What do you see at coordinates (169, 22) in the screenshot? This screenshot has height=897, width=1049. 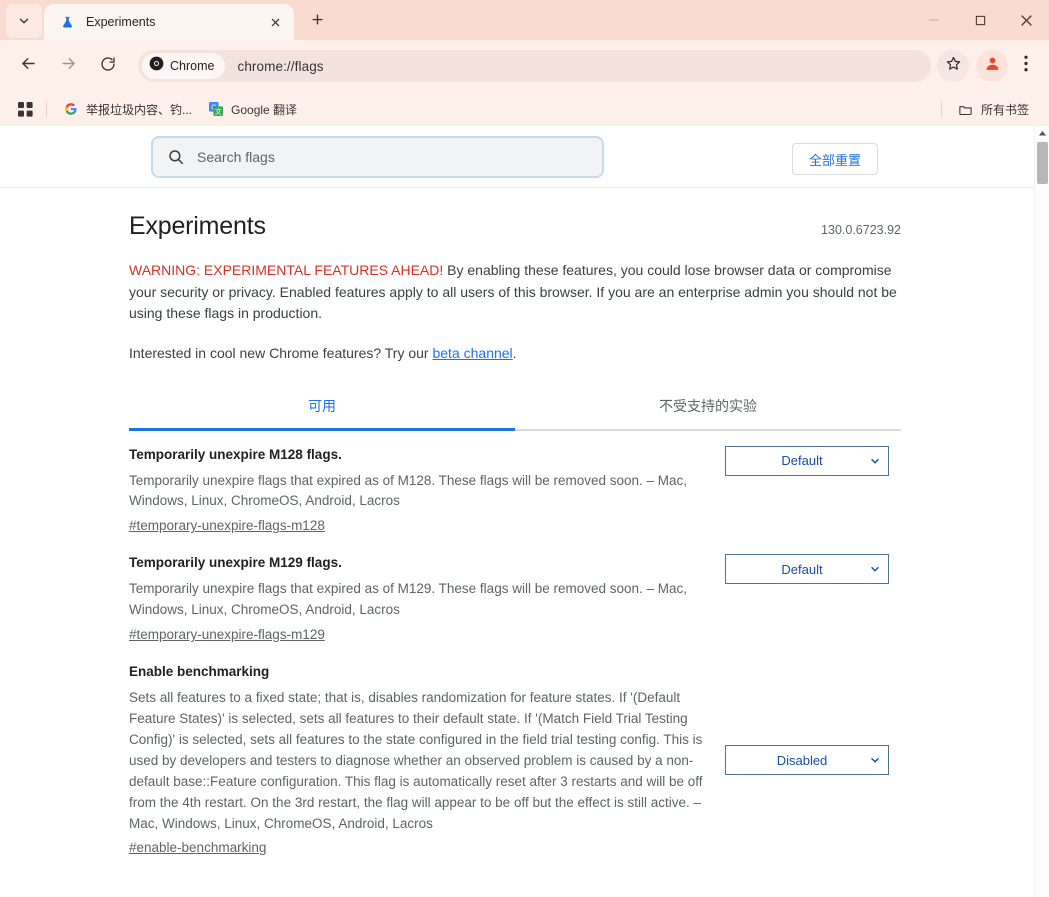 I see `tab-experiments: Experiments` at bounding box center [169, 22].